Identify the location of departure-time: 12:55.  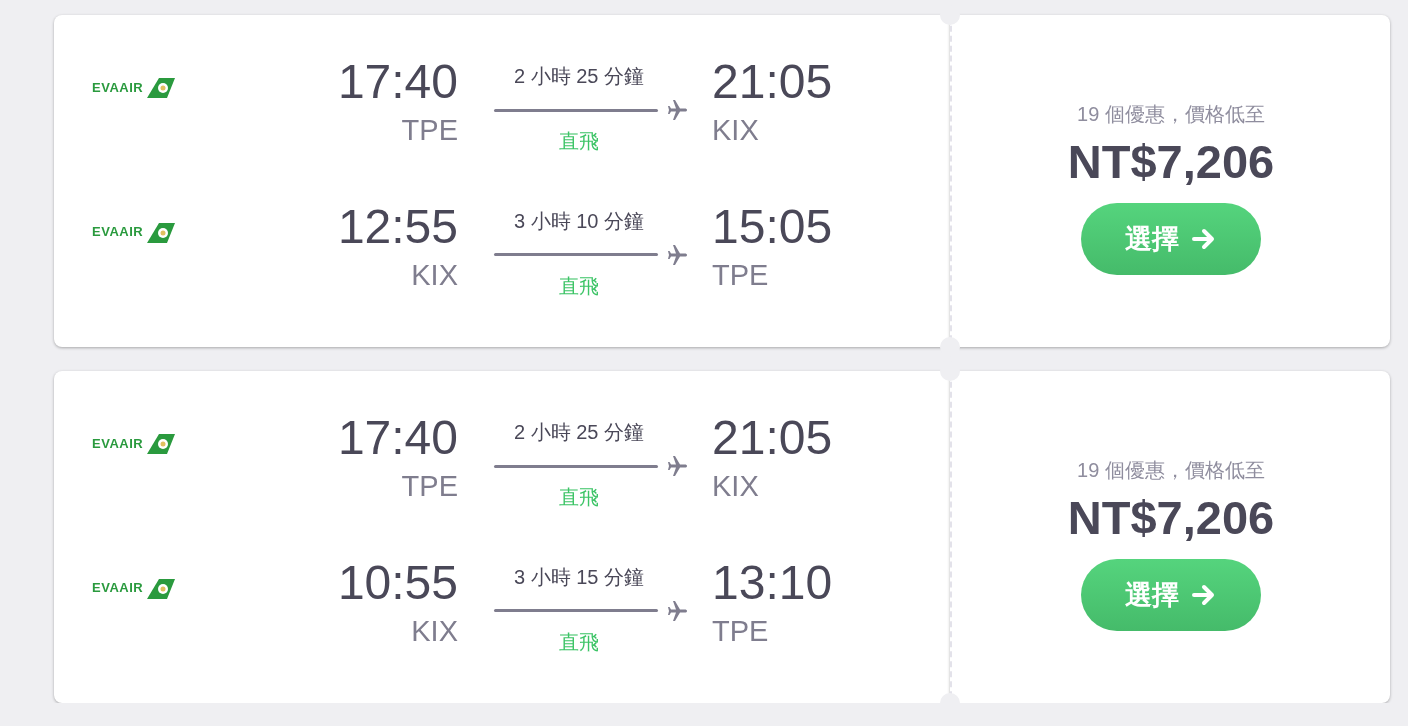
(397, 226).